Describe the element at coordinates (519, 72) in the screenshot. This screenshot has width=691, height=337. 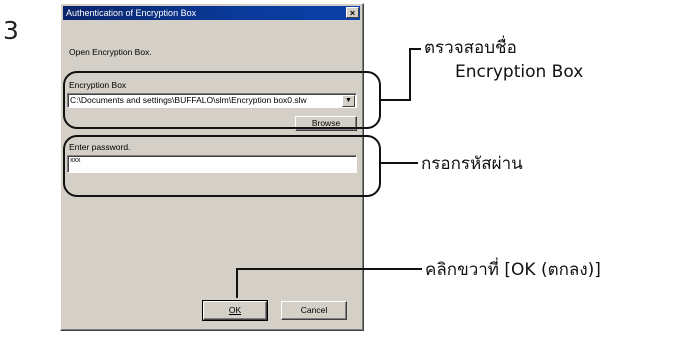
I see `check-name-callout-line2: Encryption Box` at that location.